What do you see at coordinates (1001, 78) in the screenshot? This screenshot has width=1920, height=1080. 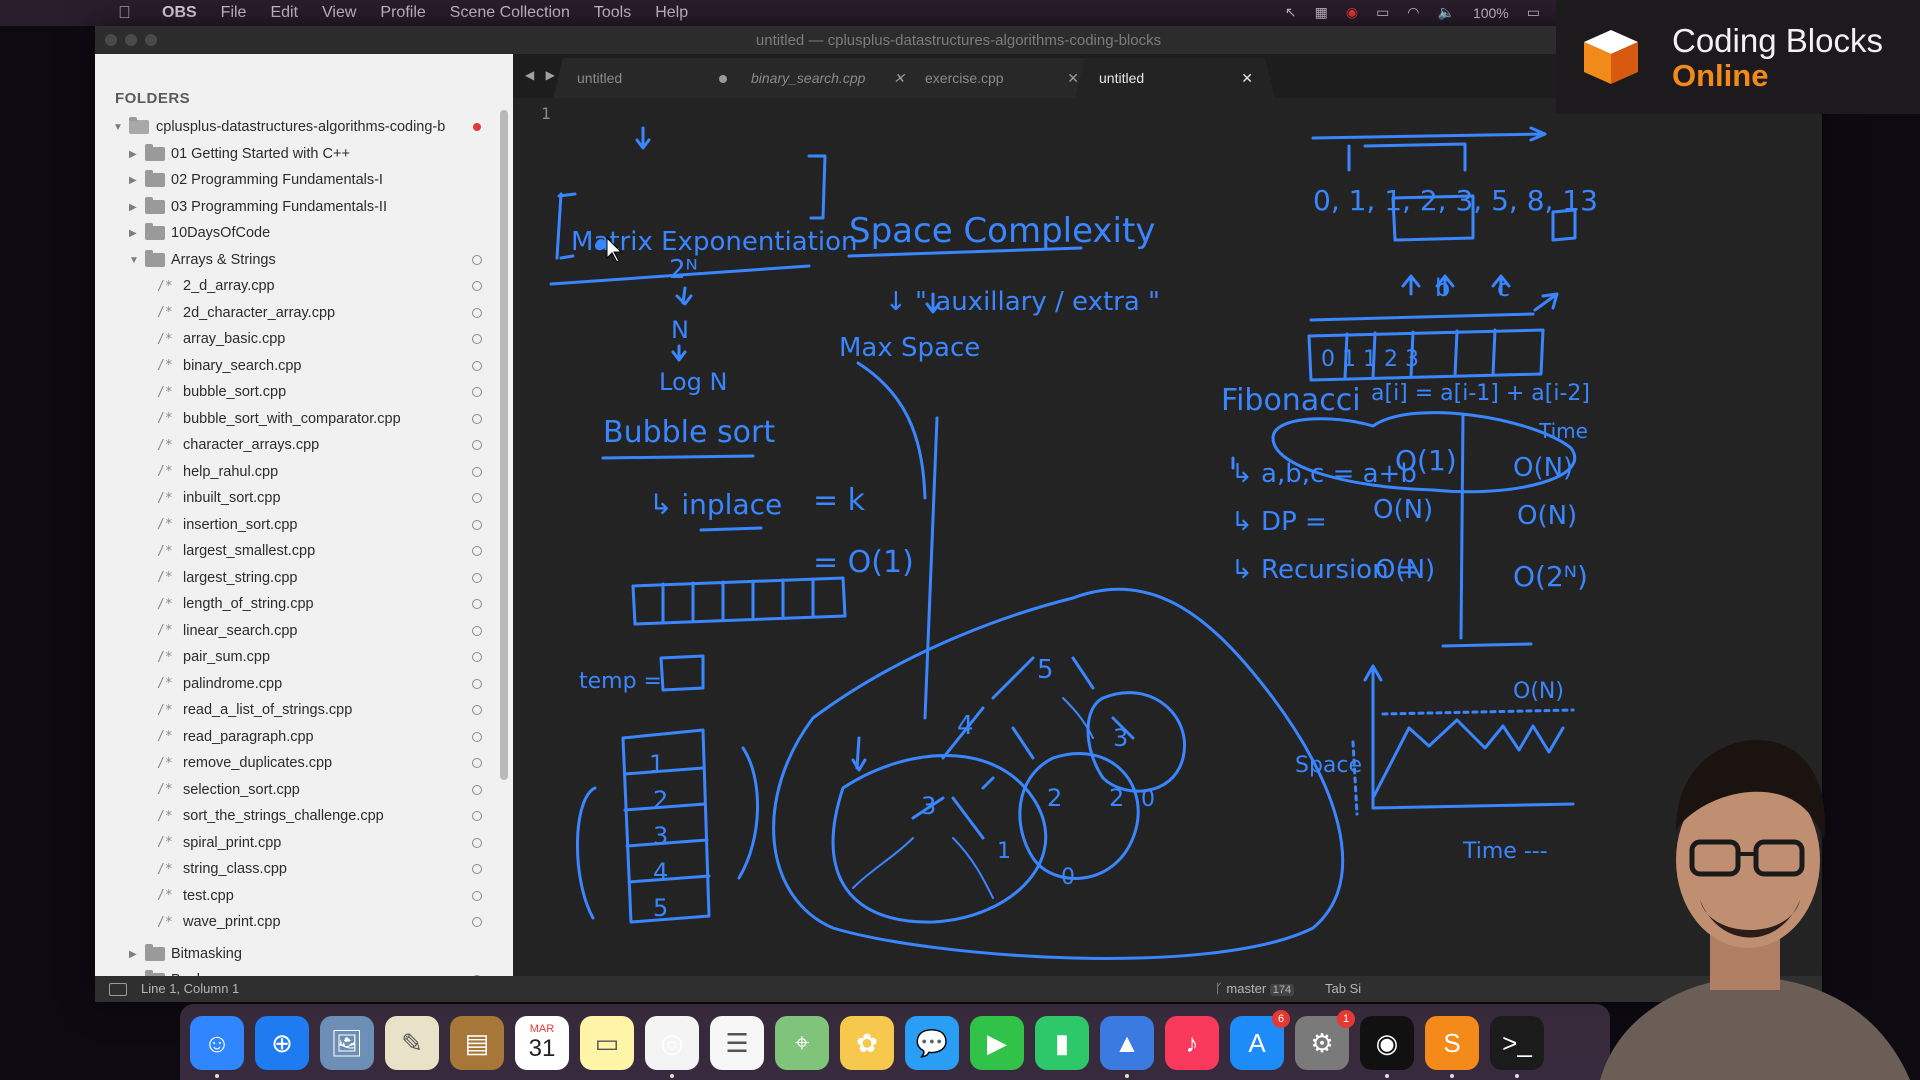 I see `tab-exercise: exercise.cpp ✕` at bounding box center [1001, 78].